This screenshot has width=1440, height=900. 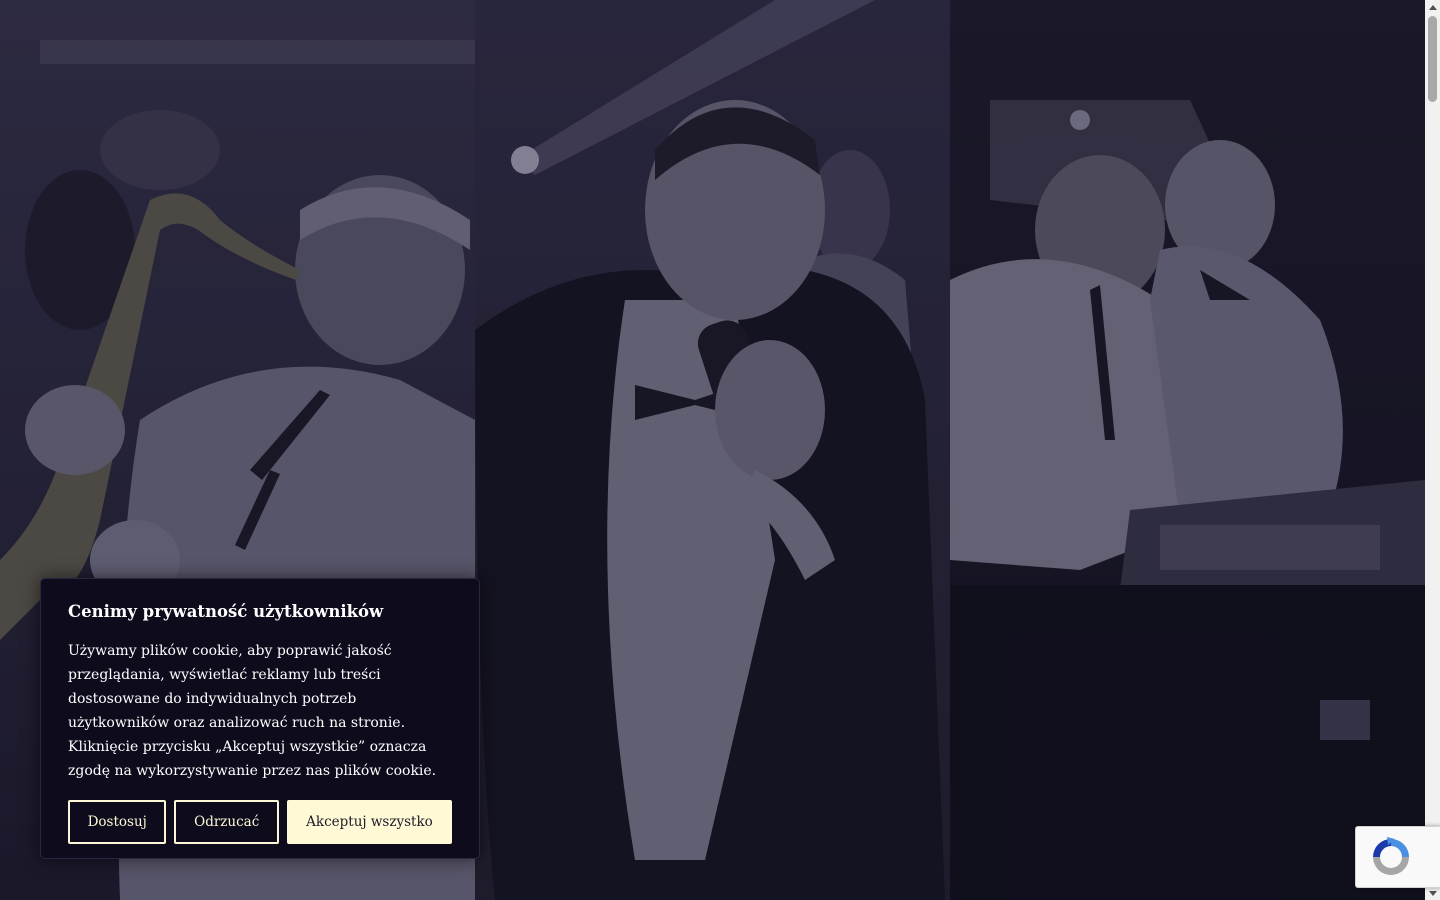 I want to click on cookie-button-row: Dostosuj Odrzucać Akceptuj wszystko, so click(x=260, y=822).